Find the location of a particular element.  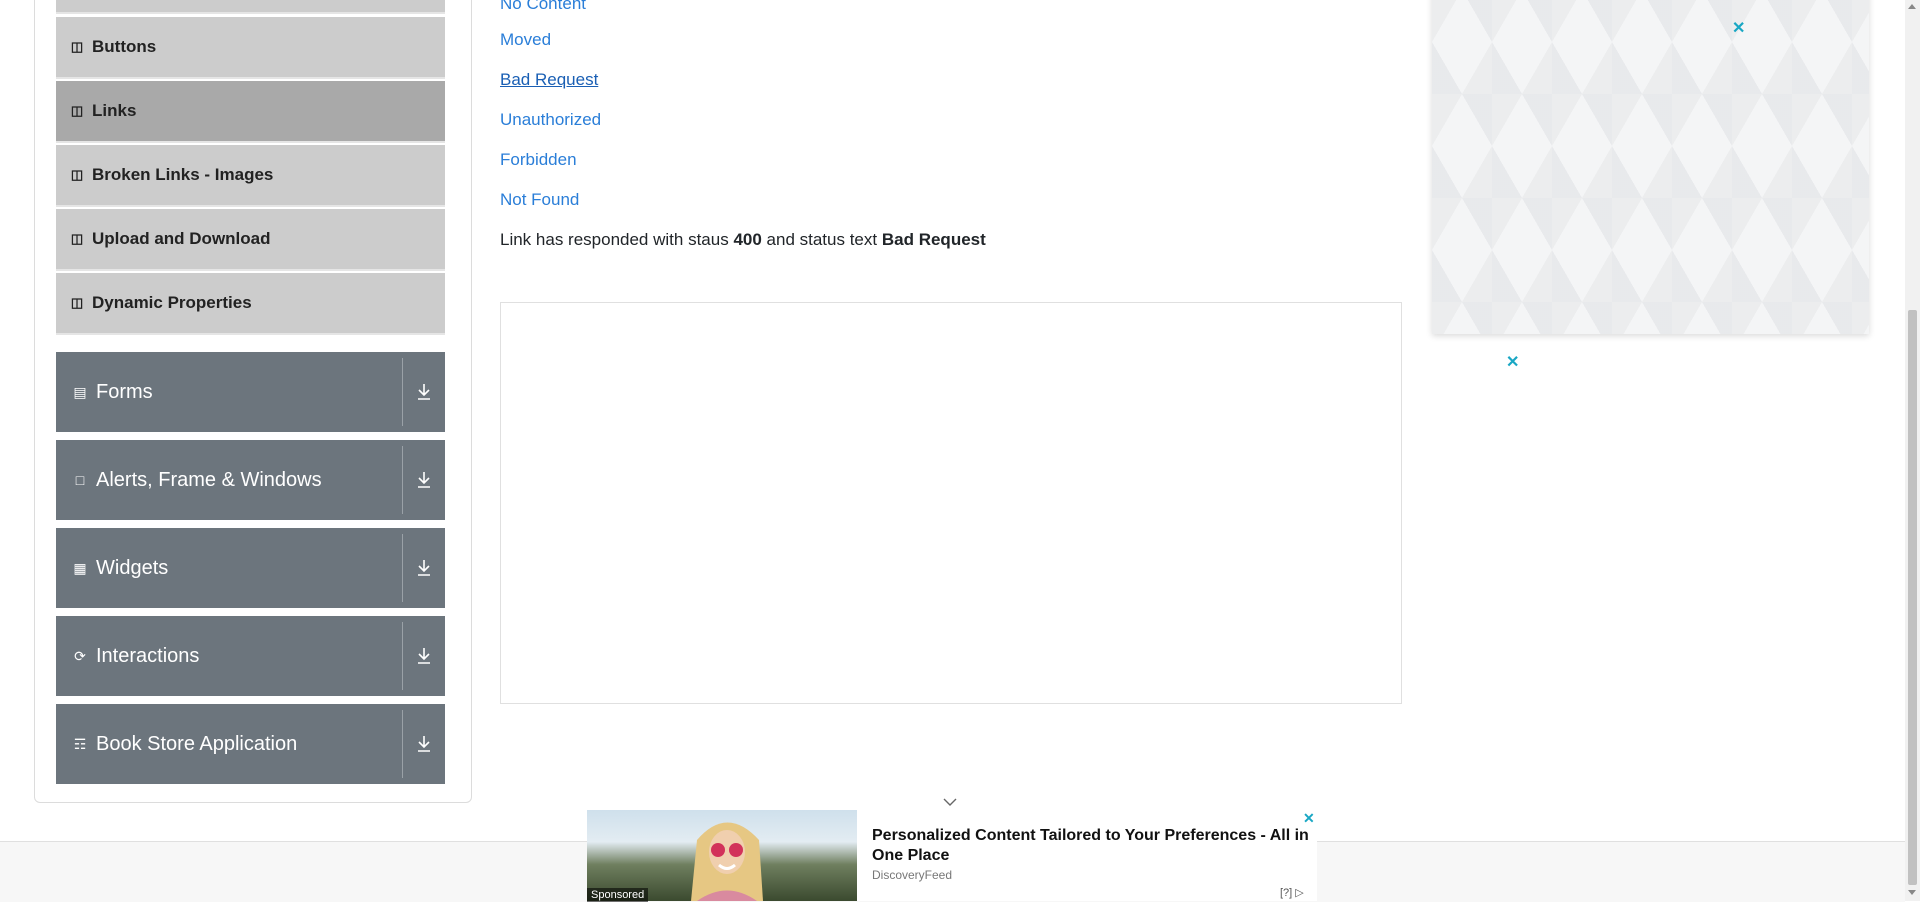

sidebar-item-buttons: ◫ Buttons is located at coordinates (250, 48).